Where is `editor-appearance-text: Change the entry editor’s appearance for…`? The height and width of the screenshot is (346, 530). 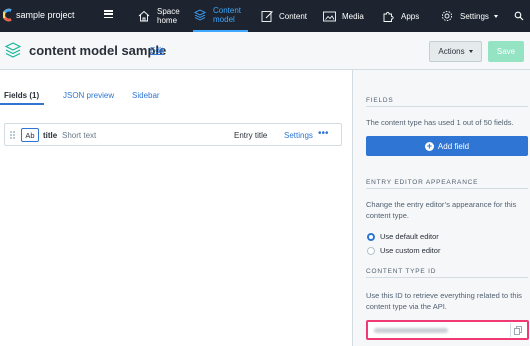 editor-appearance-text: Change the entry editor’s appearance for… is located at coordinates (441, 210).